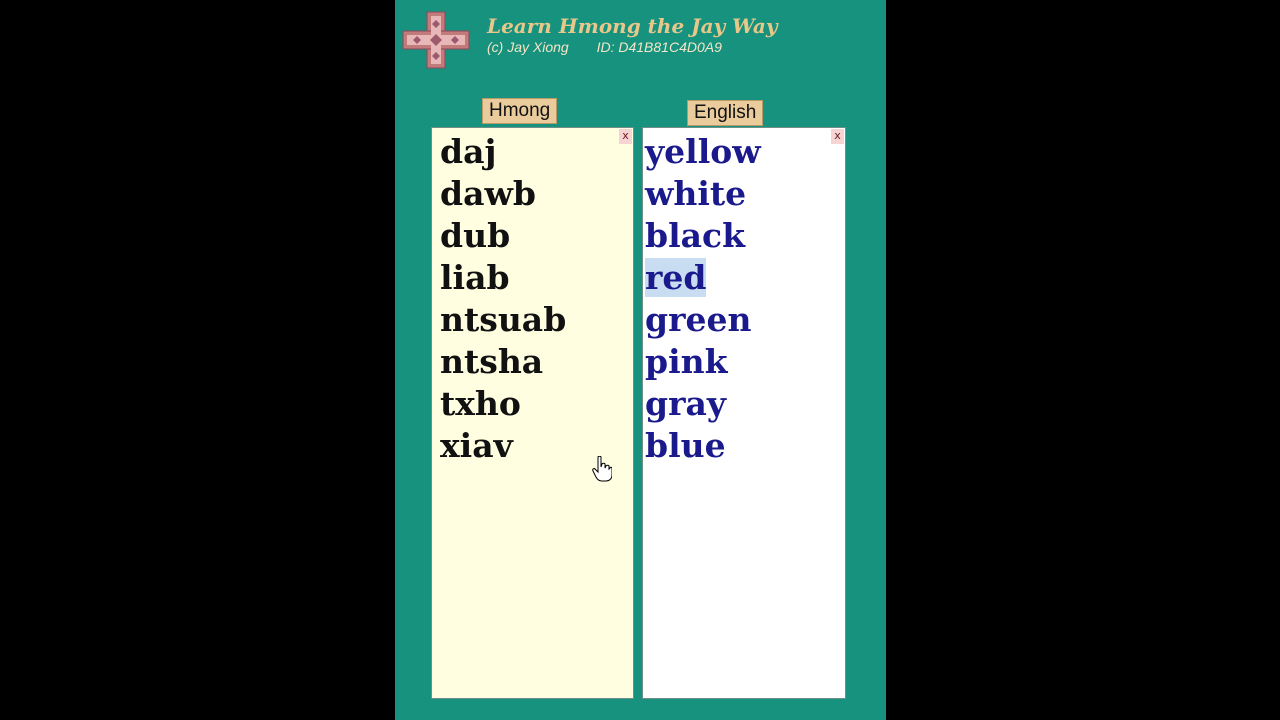  I want to click on hmong-word-item: dub, so click(503, 236).